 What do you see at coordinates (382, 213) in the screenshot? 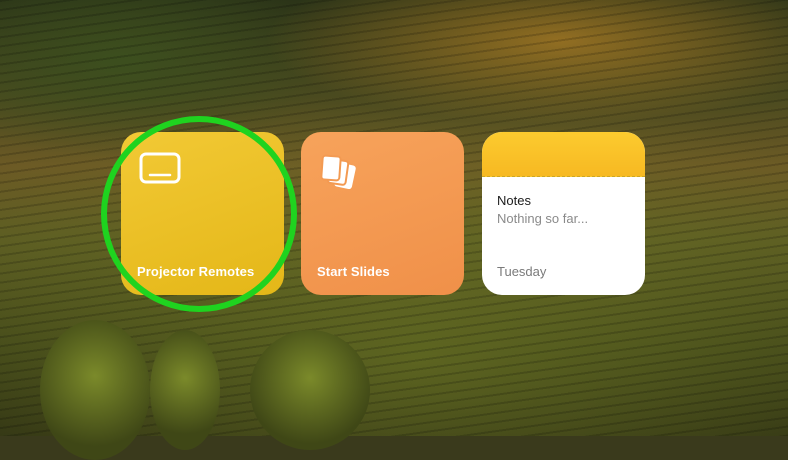
I see `start-slides-widget: Start Slides` at bounding box center [382, 213].